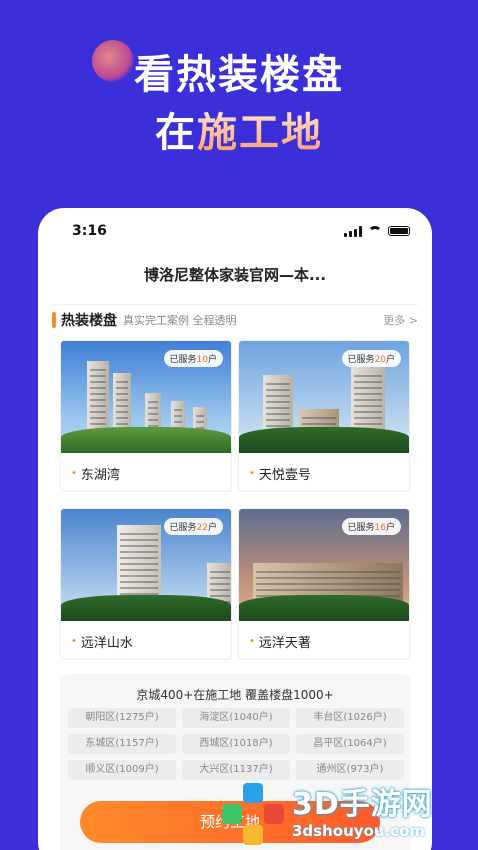 The height and width of the screenshot is (850, 478). What do you see at coordinates (371, 358) in the screenshot?
I see `served-badge: 已服务20户` at bounding box center [371, 358].